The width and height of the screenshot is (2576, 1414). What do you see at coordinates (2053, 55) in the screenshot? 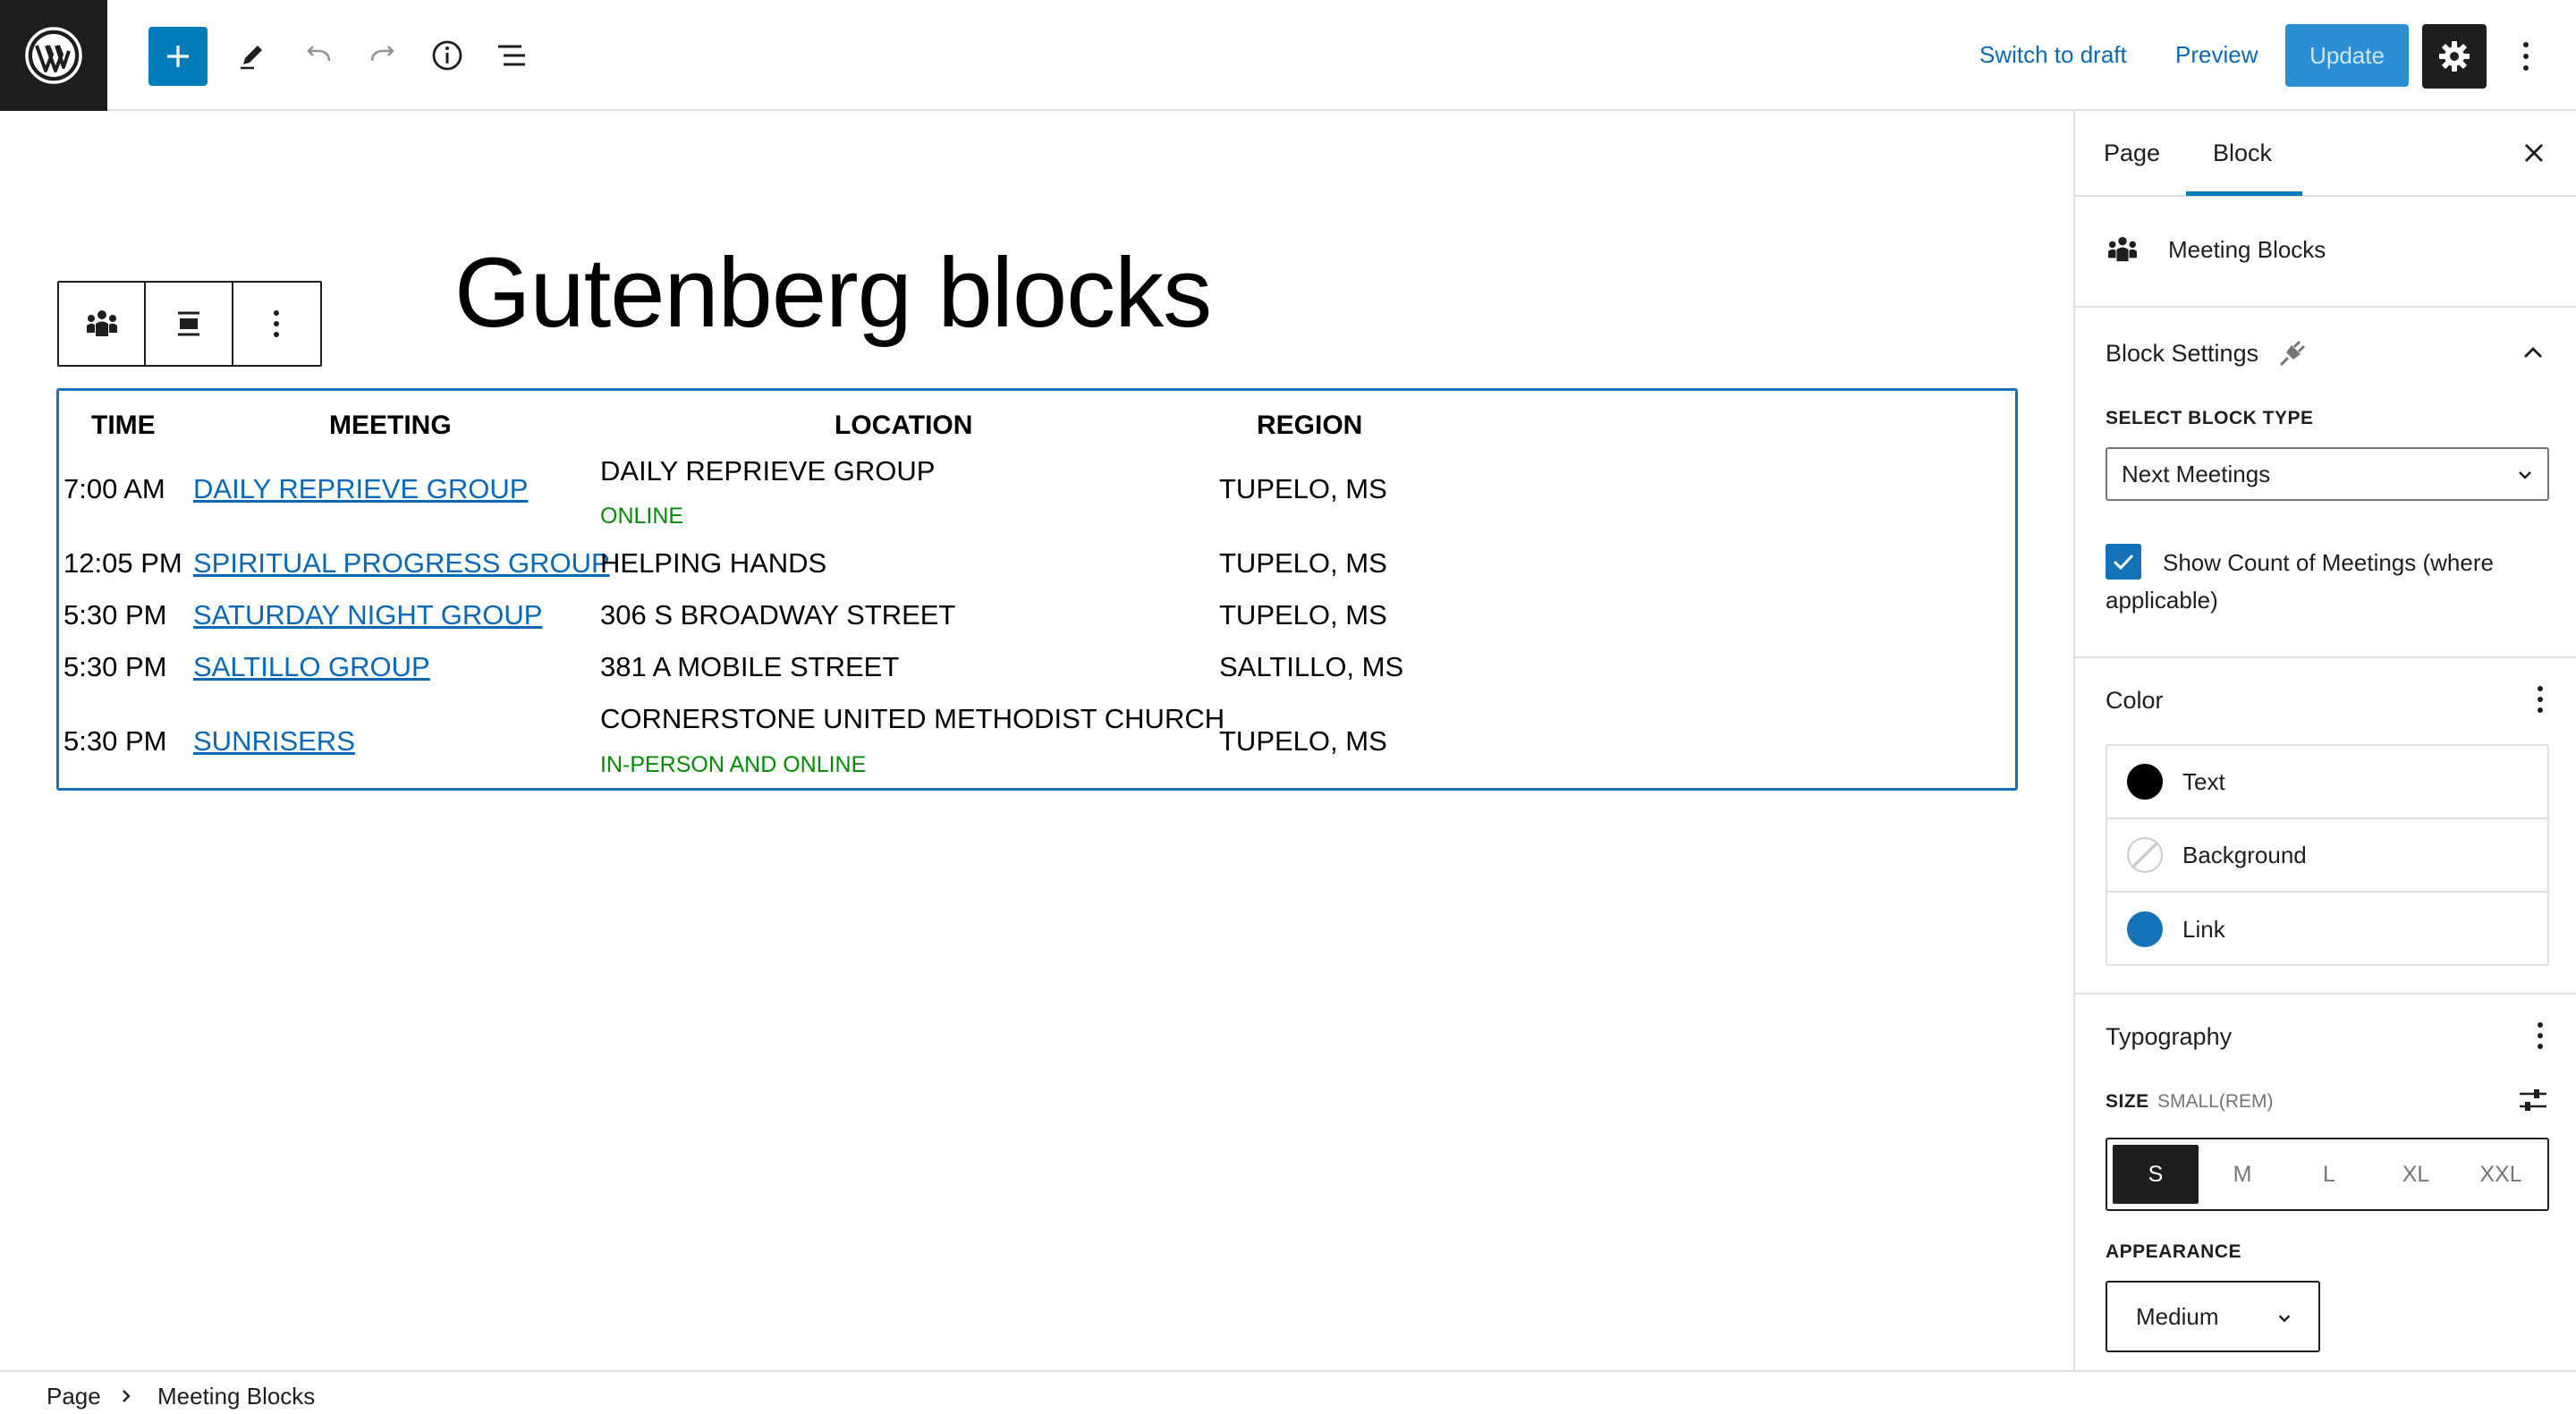
I see `switch-to-draft-button: Switch to draft` at bounding box center [2053, 55].